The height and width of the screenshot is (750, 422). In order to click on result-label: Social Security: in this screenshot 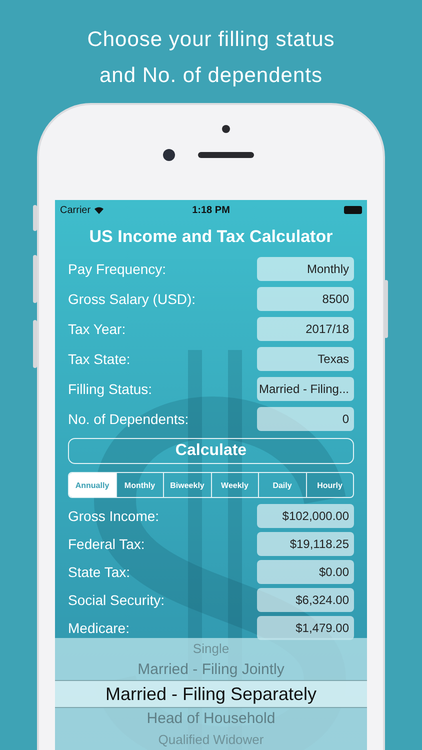, I will do `click(116, 600)`.